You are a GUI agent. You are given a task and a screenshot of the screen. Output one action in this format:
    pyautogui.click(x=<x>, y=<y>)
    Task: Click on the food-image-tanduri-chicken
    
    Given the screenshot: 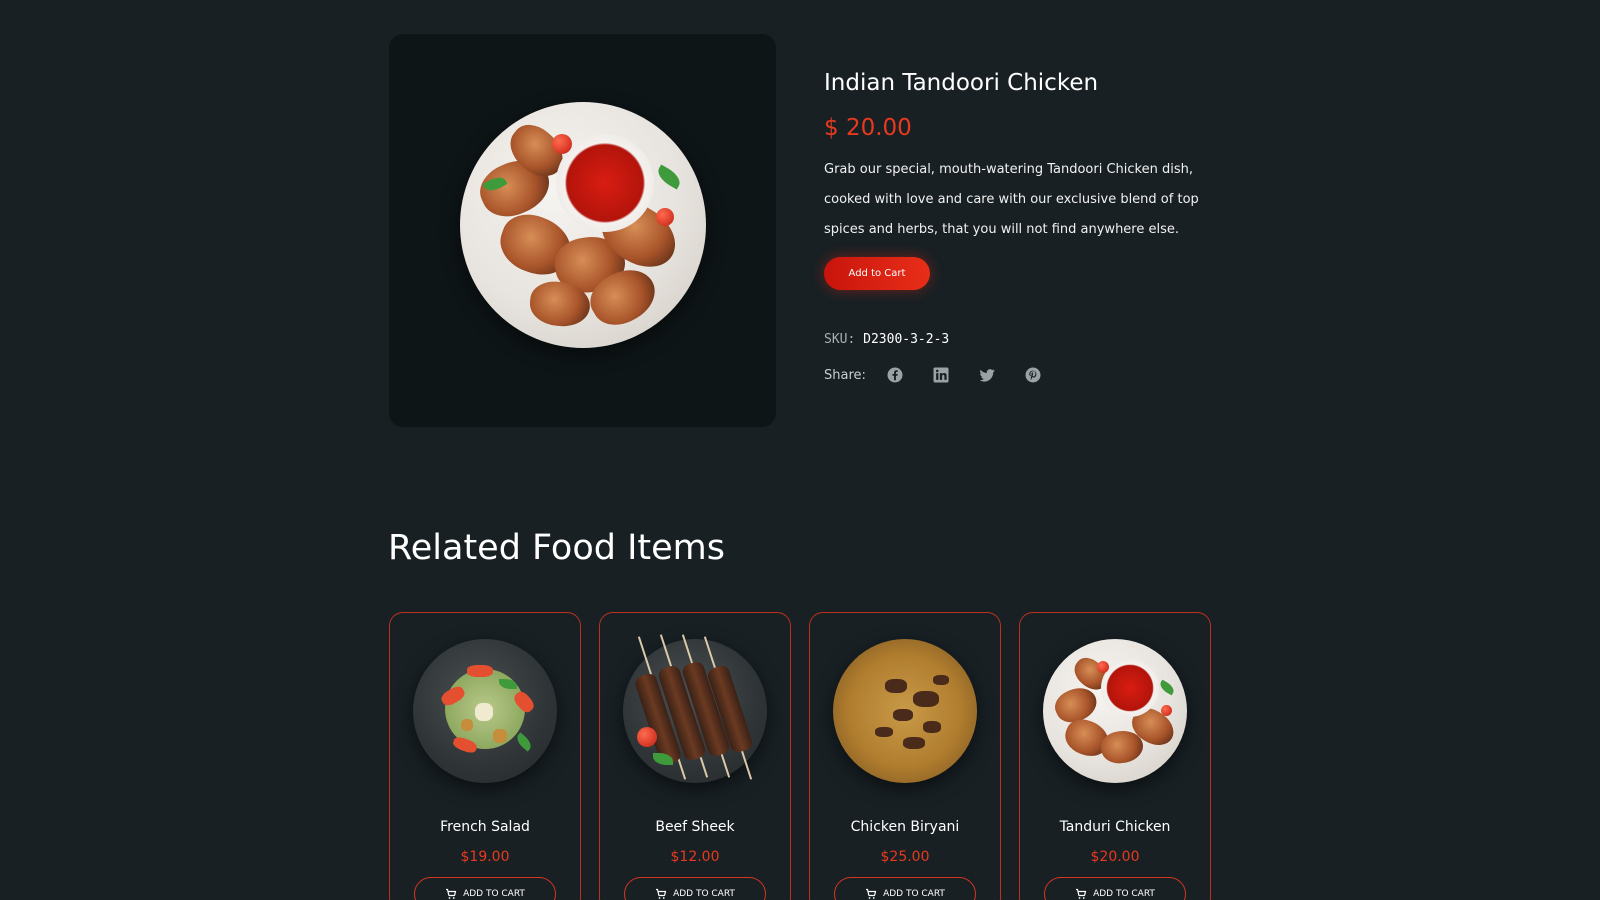 What is the action you would take?
    pyautogui.click(x=1115, y=711)
    